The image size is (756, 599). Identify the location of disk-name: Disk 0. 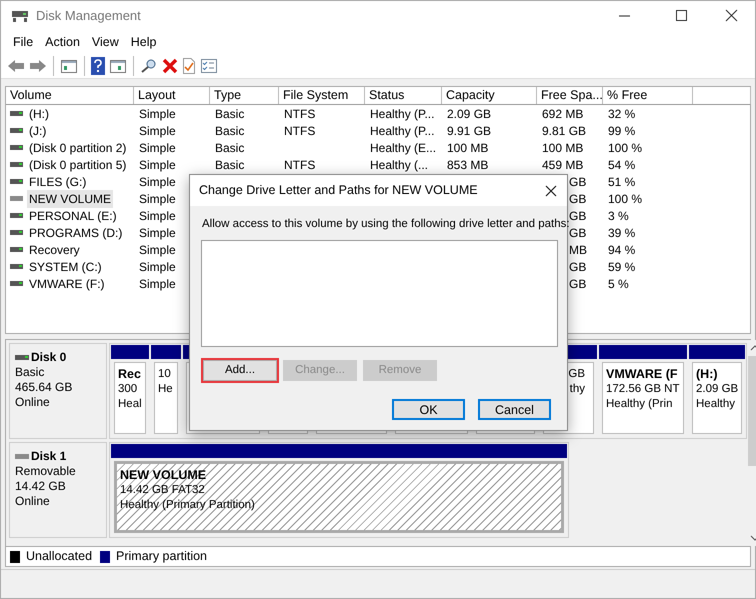
(48, 357).